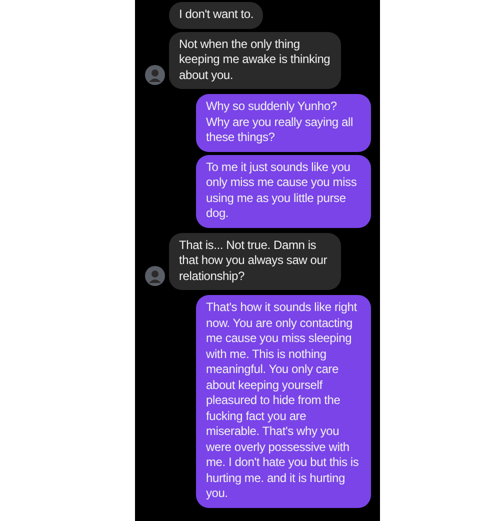 Image resolution: width=490 pixels, height=521 pixels. What do you see at coordinates (216, 15) in the screenshot?
I see `received-message: I don't want to.` at bounding box center [216, 15].